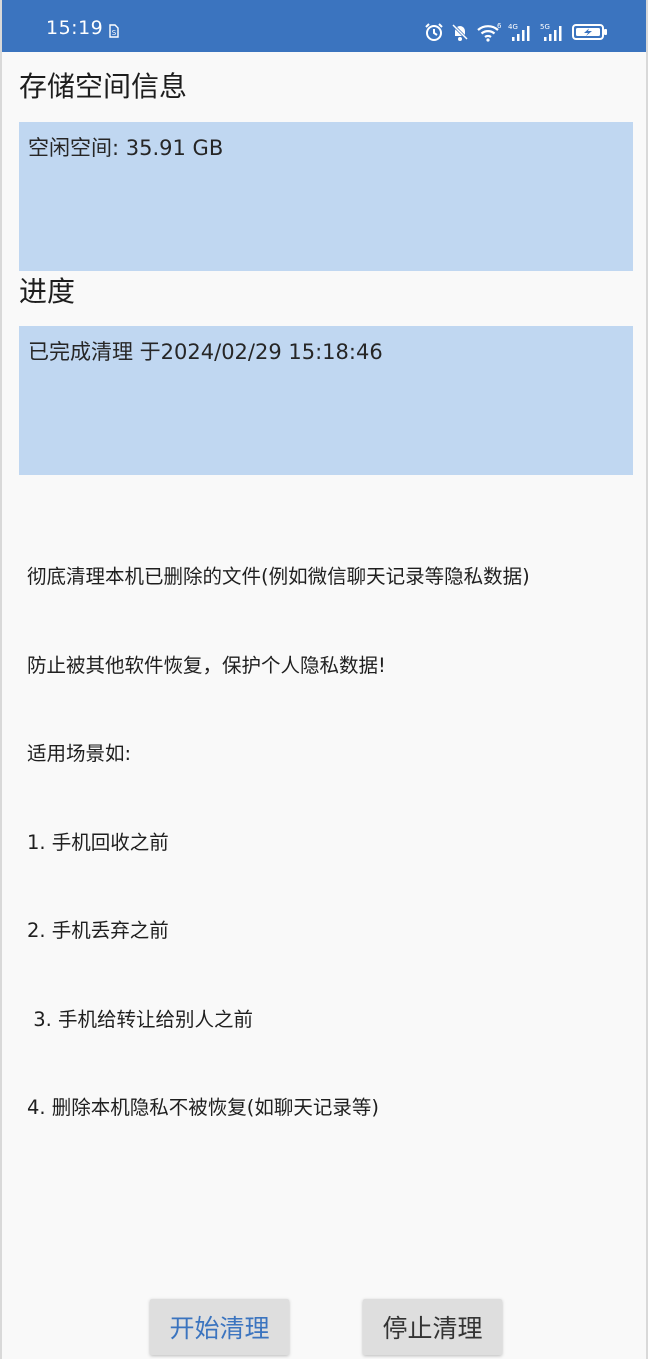  I want to click on sim-card-icon: S, so click(114, 31).